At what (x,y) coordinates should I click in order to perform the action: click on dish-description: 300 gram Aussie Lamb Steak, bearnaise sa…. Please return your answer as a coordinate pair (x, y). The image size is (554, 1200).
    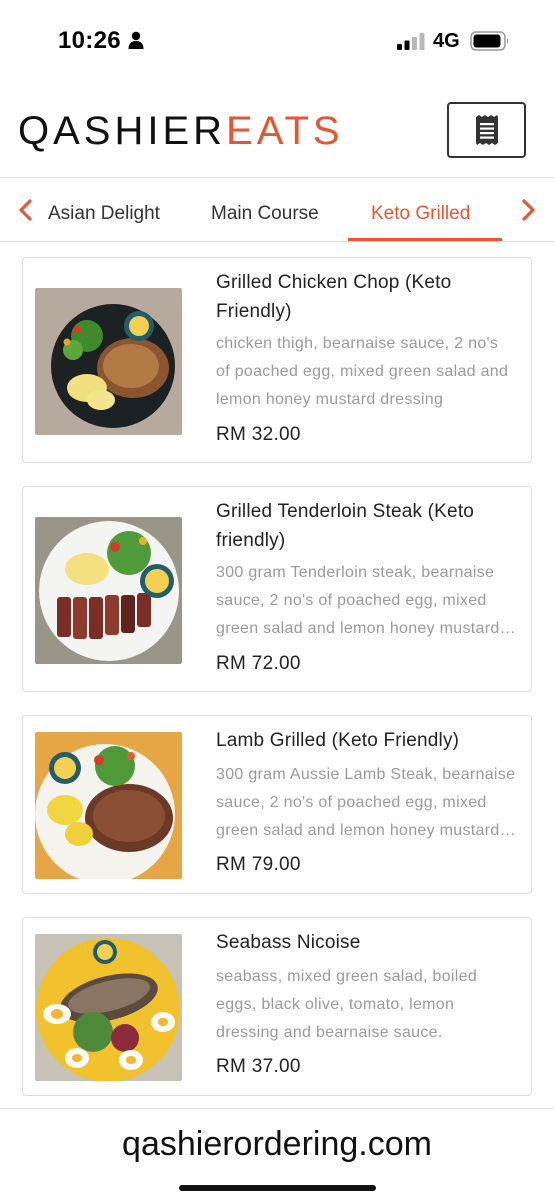
    Looking at the image, I should click on (366, 802).